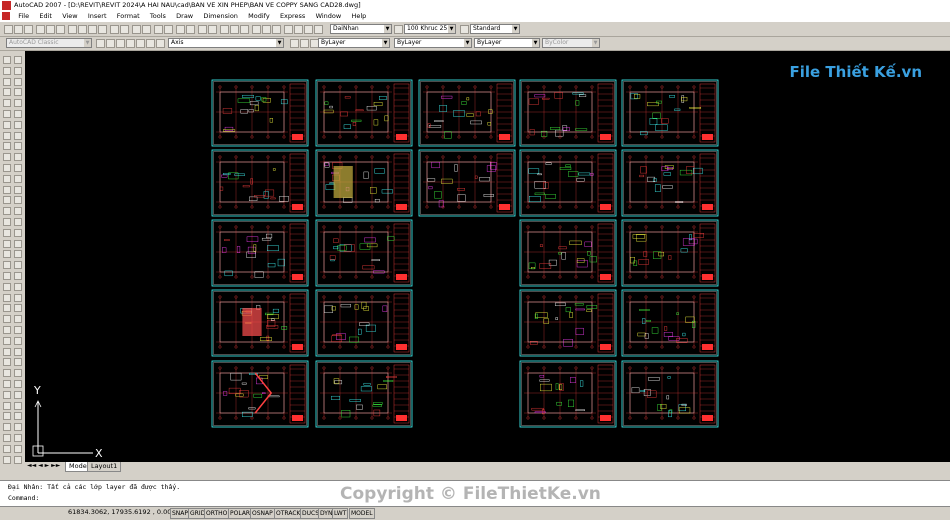 The image size is (950, 520). Describe the element at coordinates (104, 467) in the screenshot. I see `tab-layout1: Layout1` at that location.